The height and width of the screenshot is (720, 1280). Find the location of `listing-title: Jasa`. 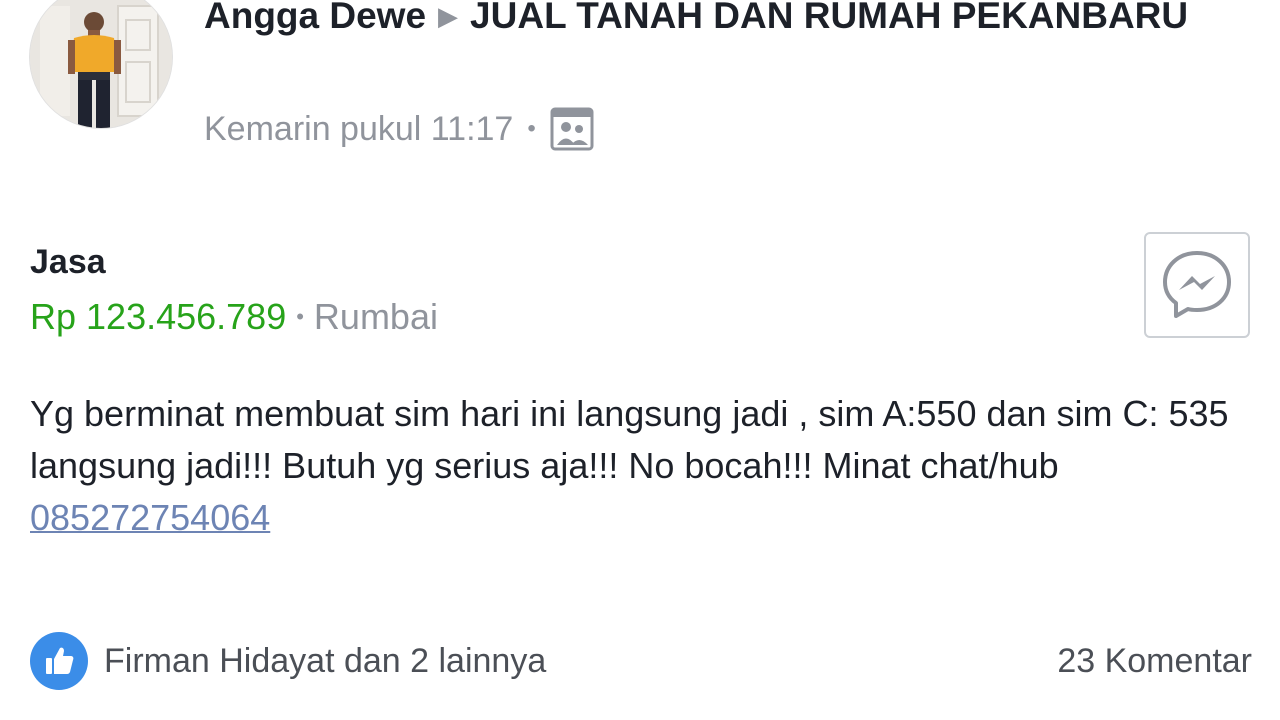

listing-title: Jasa is located at coordinates (68, 262).